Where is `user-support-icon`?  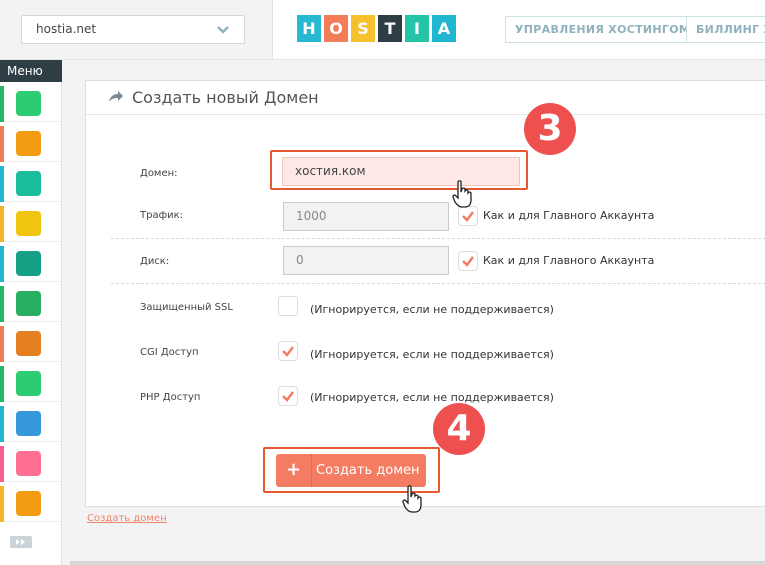
user-support-icon is located at coordinates (28, 503).